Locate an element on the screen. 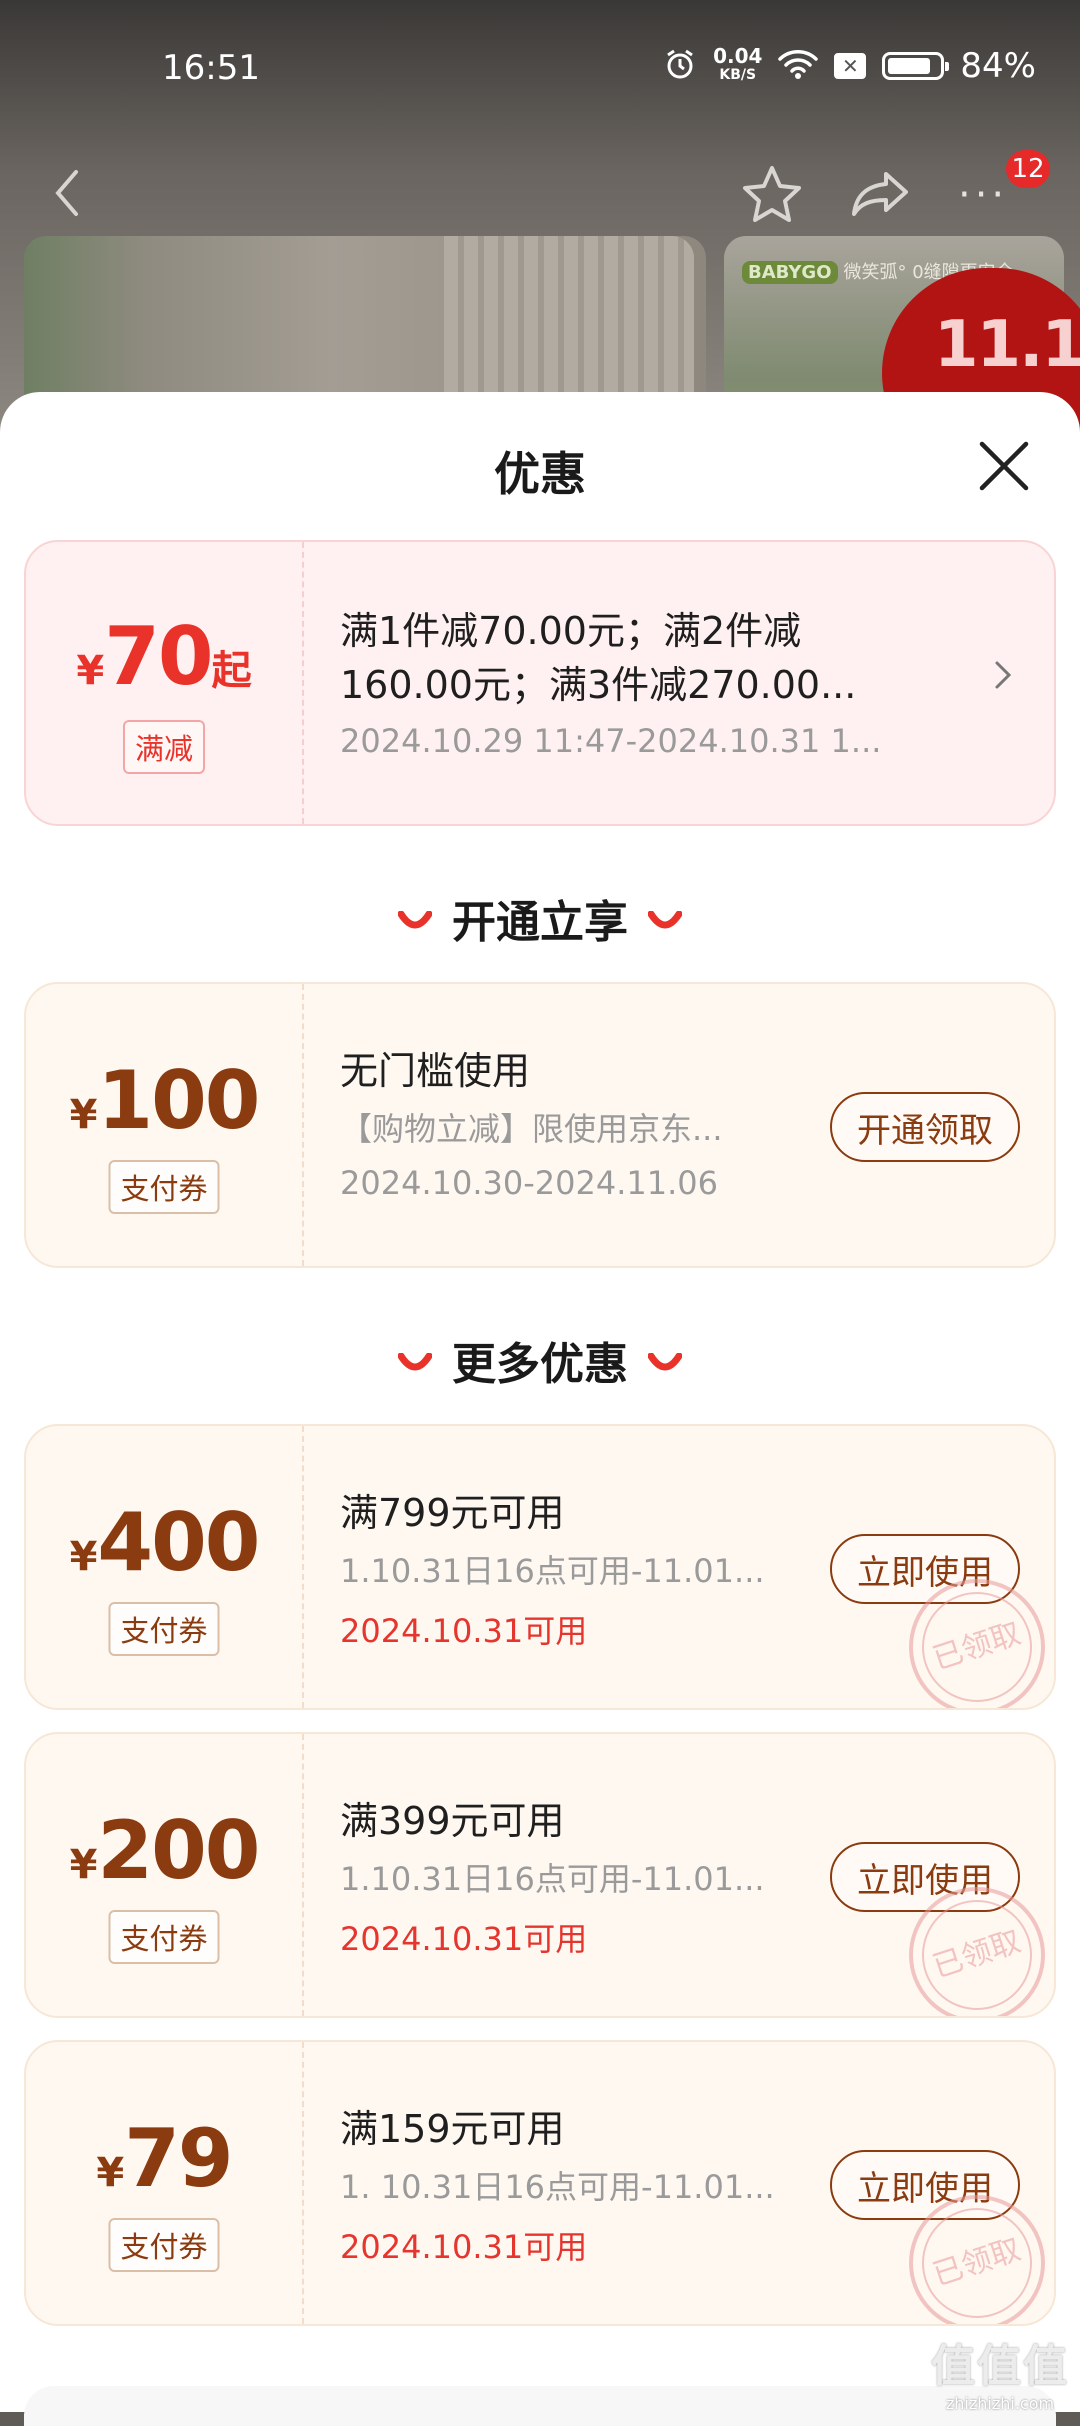  coupon-title: 无门槛使用 is located at coordinates (435, 1071).